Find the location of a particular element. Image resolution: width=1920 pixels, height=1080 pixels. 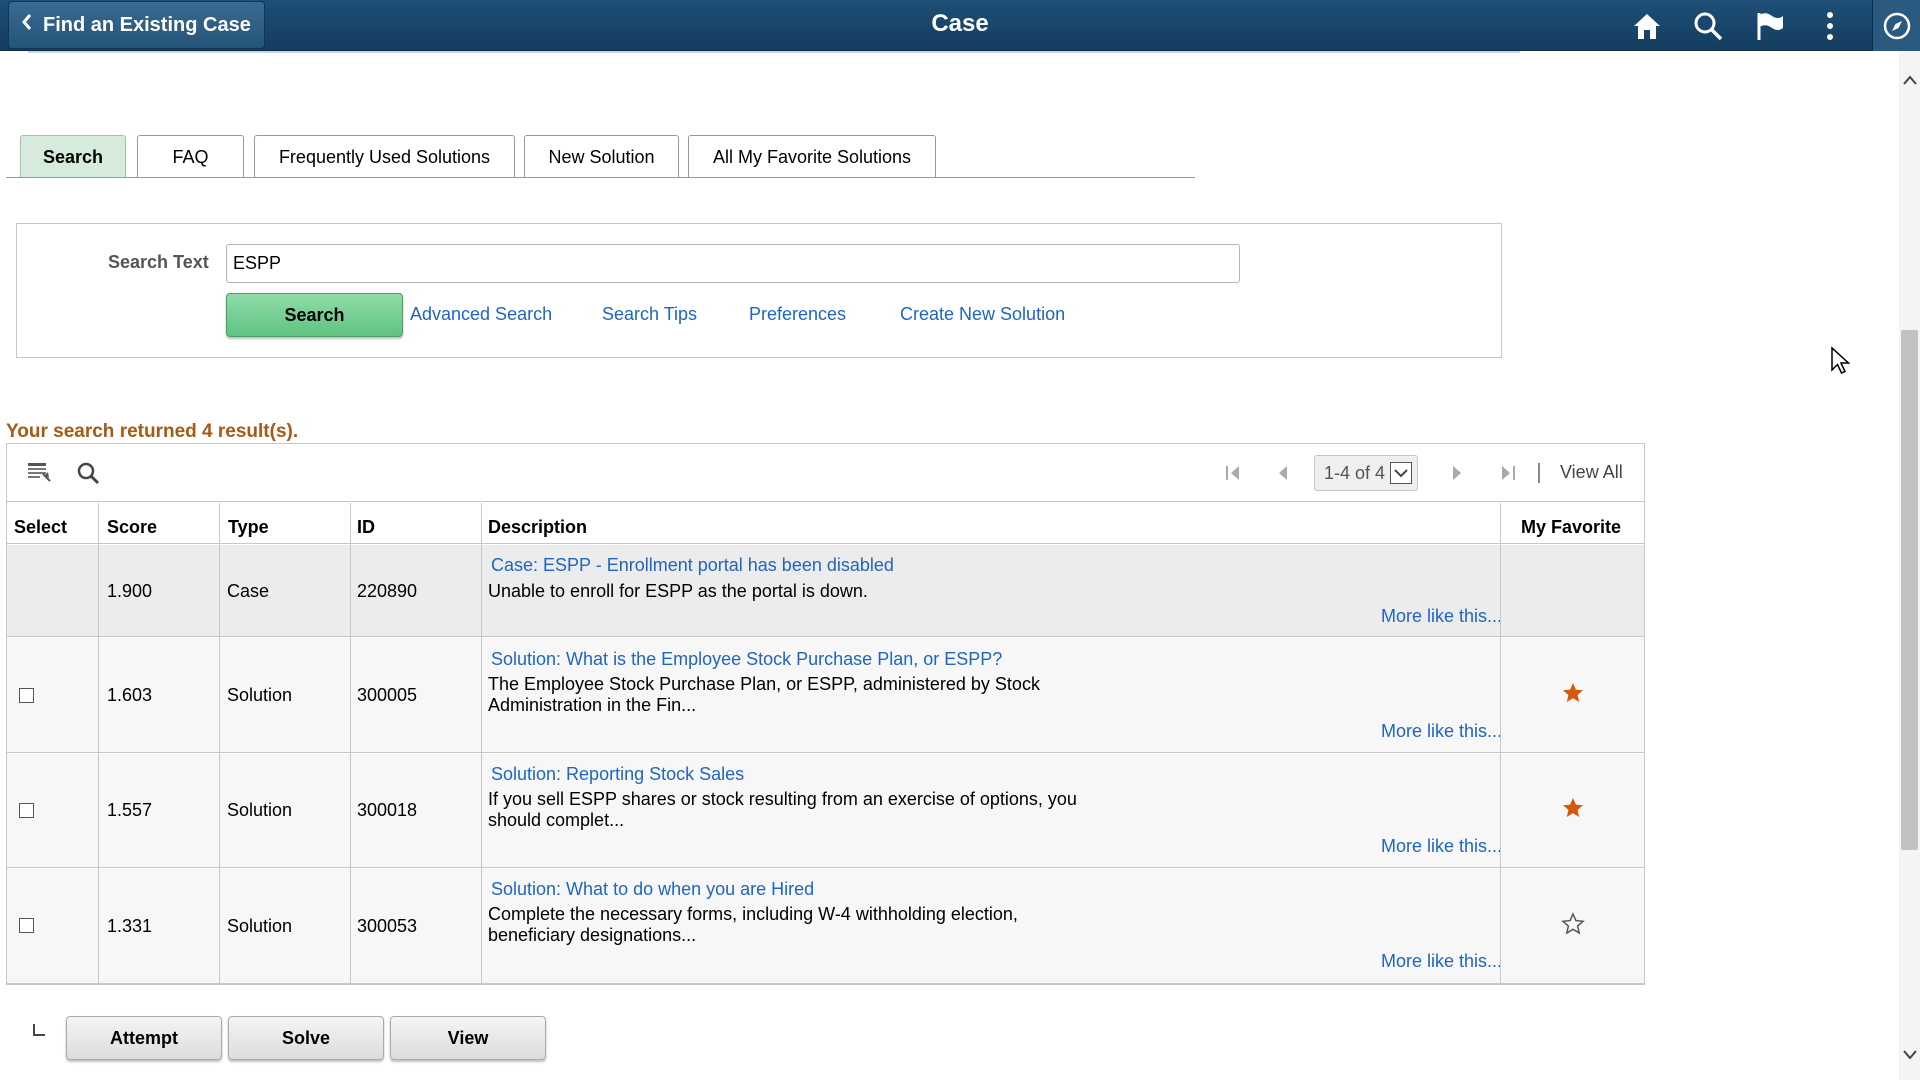

tab-faq: FAQ is located at coordinates (190, 156).